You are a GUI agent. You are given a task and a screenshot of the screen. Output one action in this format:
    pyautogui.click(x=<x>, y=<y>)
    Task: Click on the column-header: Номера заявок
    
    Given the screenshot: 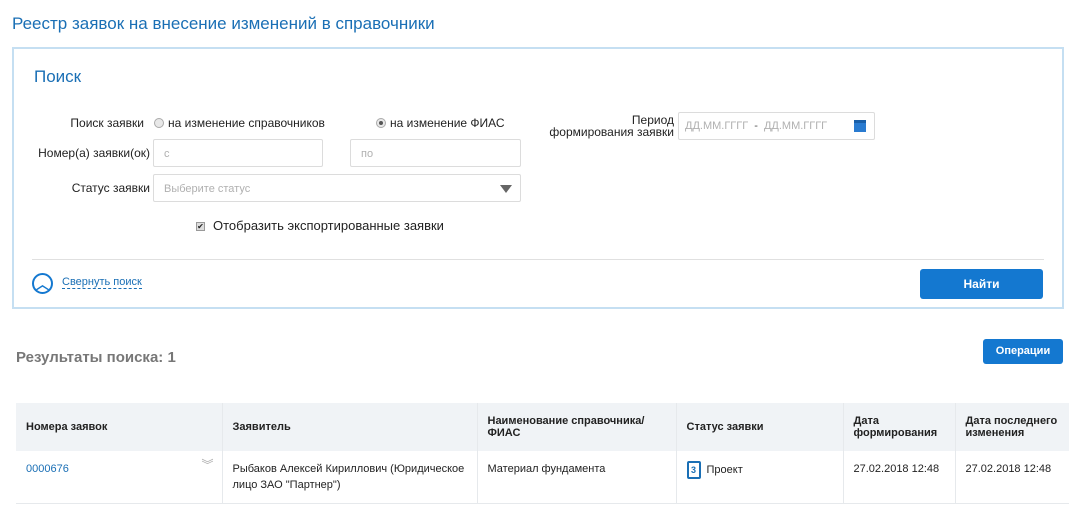 What is the action you would take?
    pyautogui.click(x=119, y=427)
    